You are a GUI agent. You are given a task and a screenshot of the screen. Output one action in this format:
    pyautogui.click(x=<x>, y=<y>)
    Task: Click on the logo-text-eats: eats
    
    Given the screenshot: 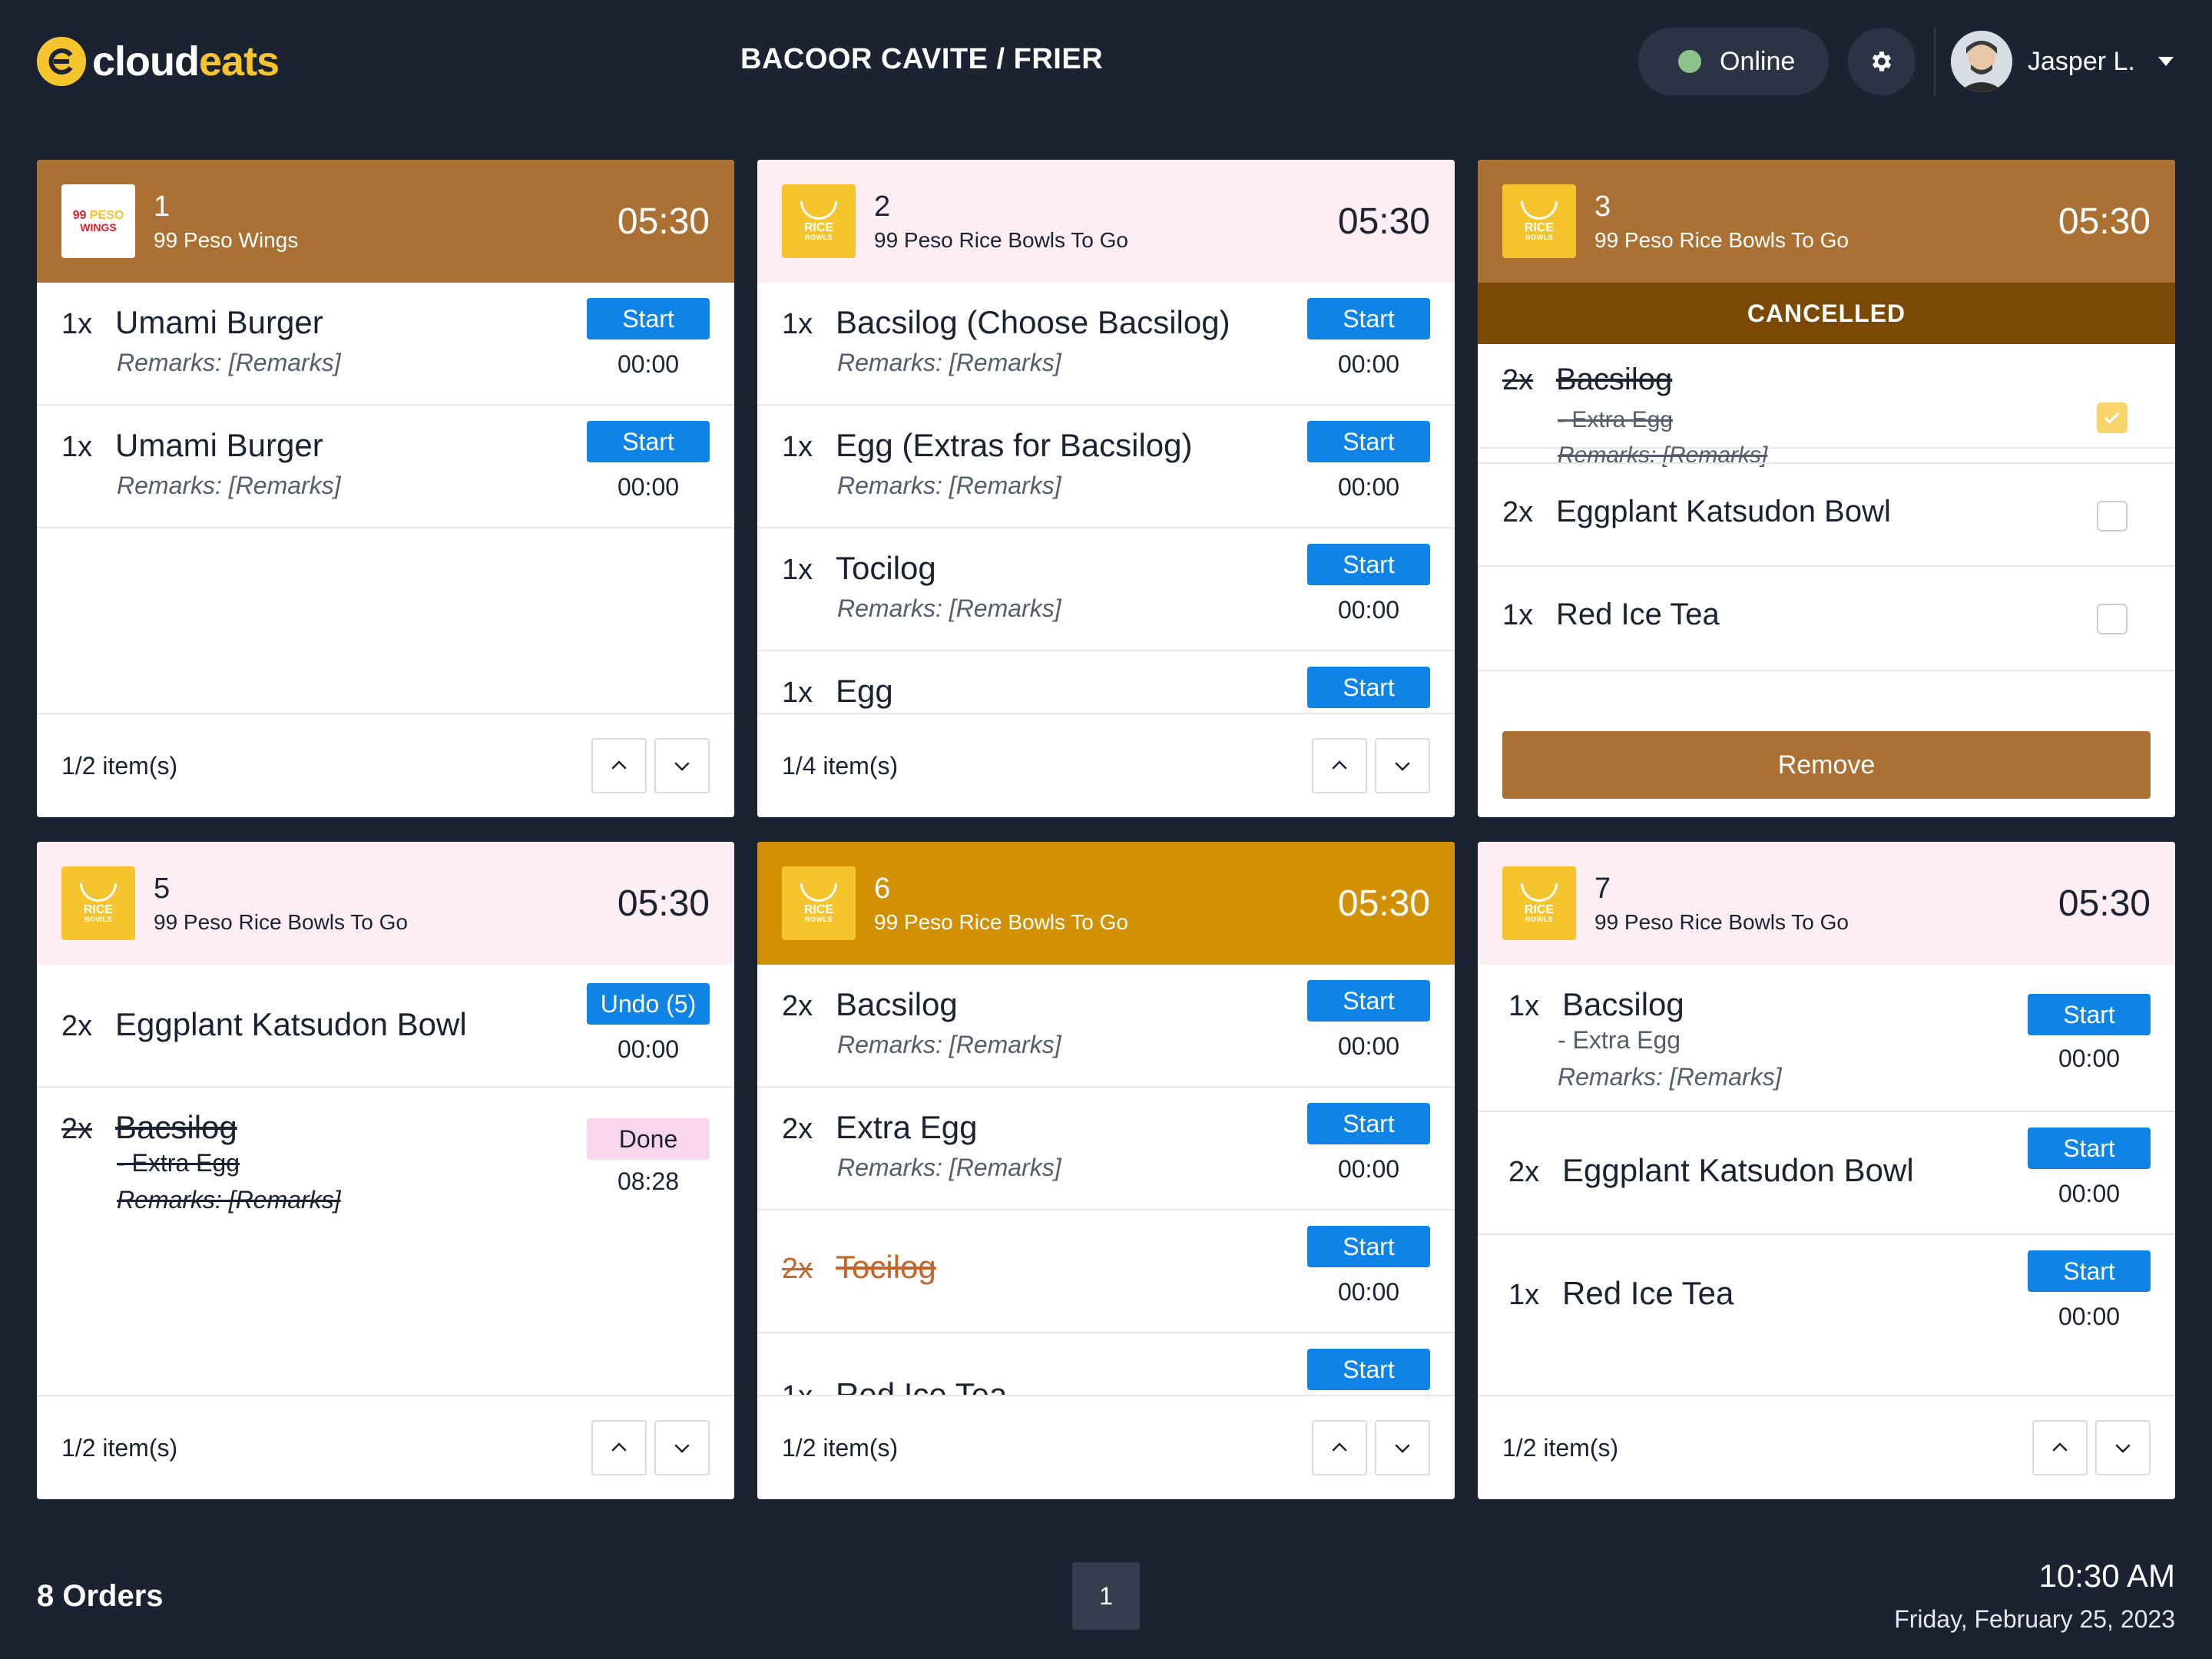 What is the action you would take?
    pyautogui.click(x=240, y=61)
    